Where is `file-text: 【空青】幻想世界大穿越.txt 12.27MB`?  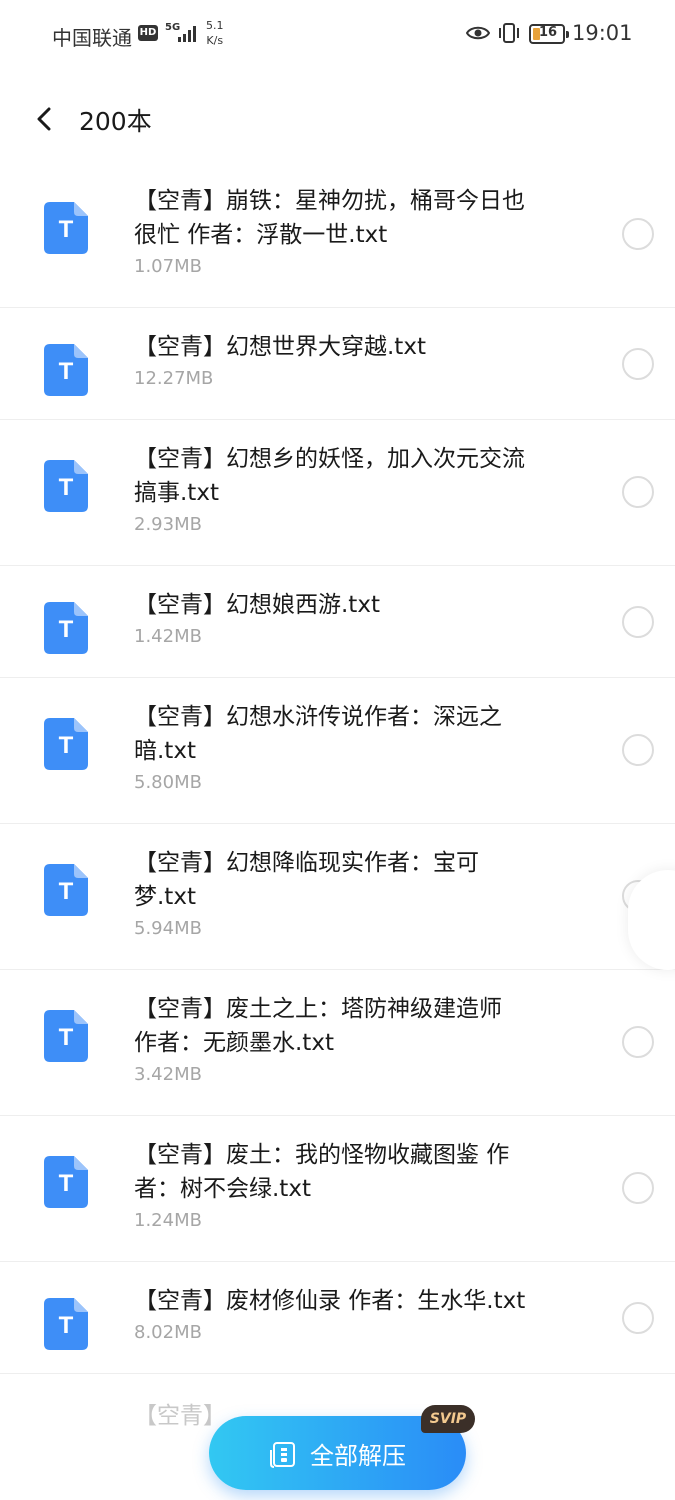
file-text: 【空青】幻想世界大穿越.txt 12.27MB is located at coordinates (364, 362).